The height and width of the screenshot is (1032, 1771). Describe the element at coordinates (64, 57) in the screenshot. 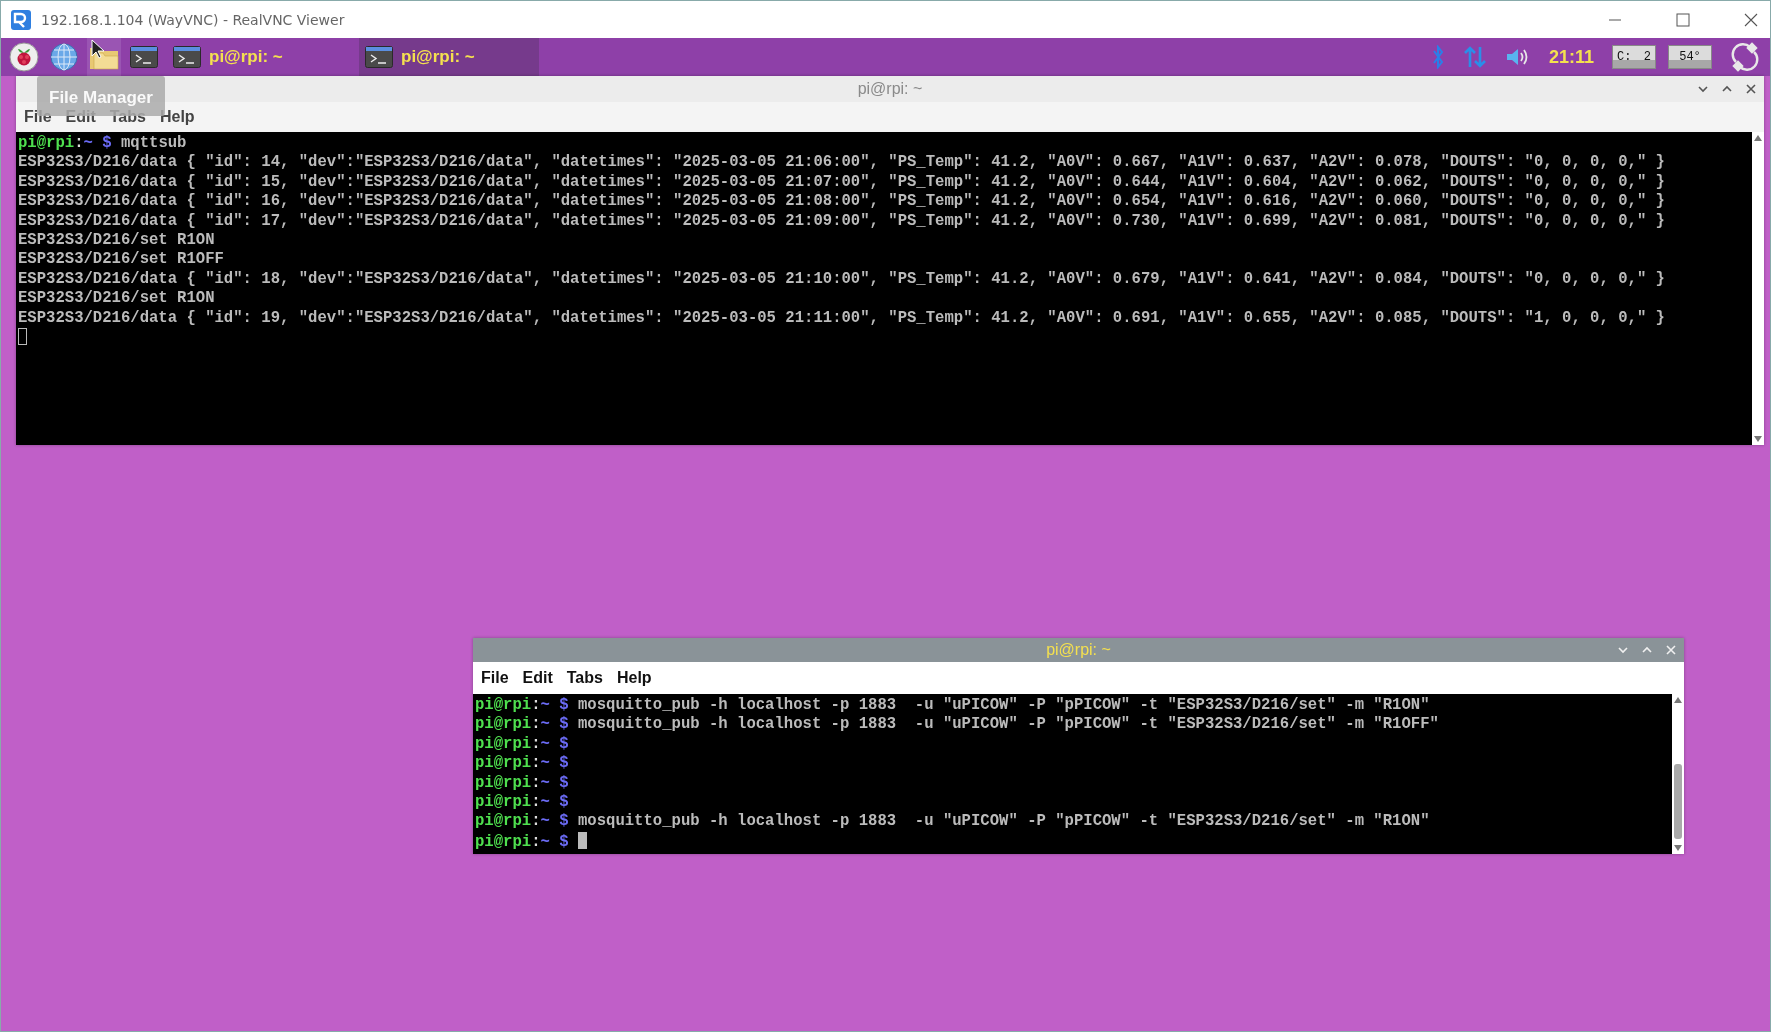

I see `globe-icon` at that location.